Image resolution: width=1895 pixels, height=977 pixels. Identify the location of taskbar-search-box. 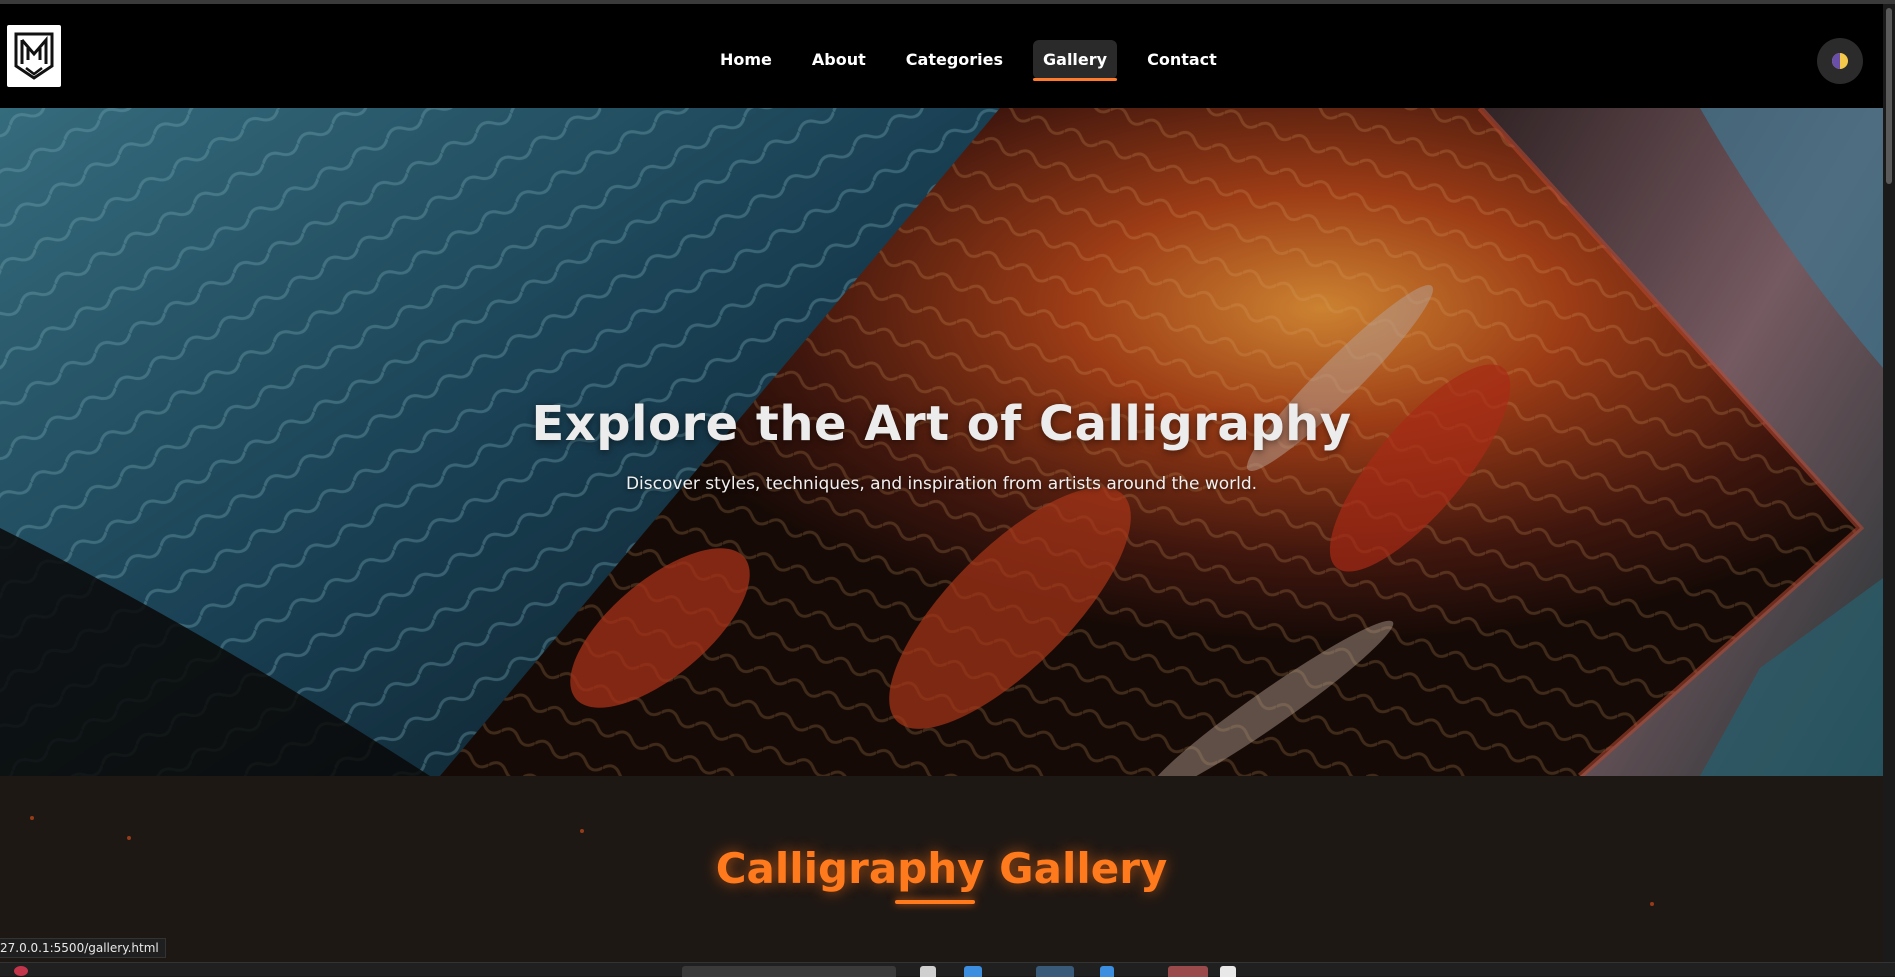
(789, 971).